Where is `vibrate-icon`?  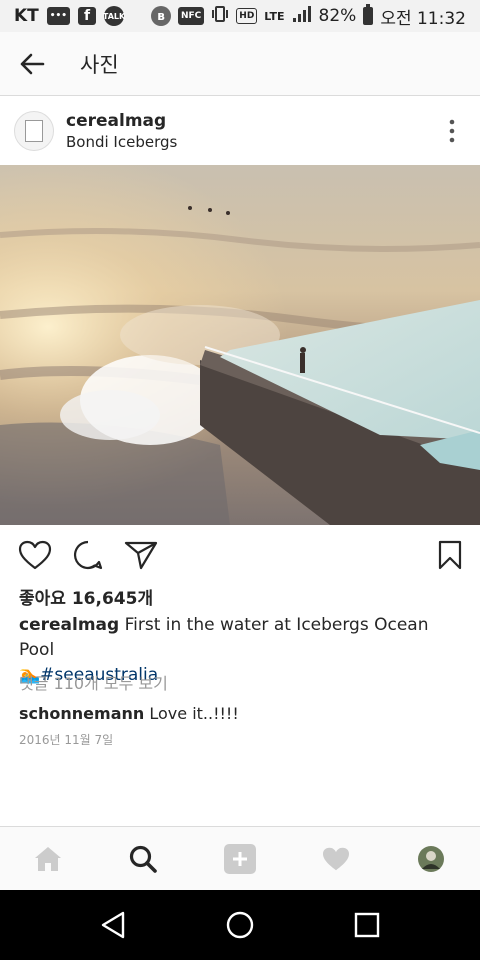 vibrate-icon is located at coordinates (220, 16).